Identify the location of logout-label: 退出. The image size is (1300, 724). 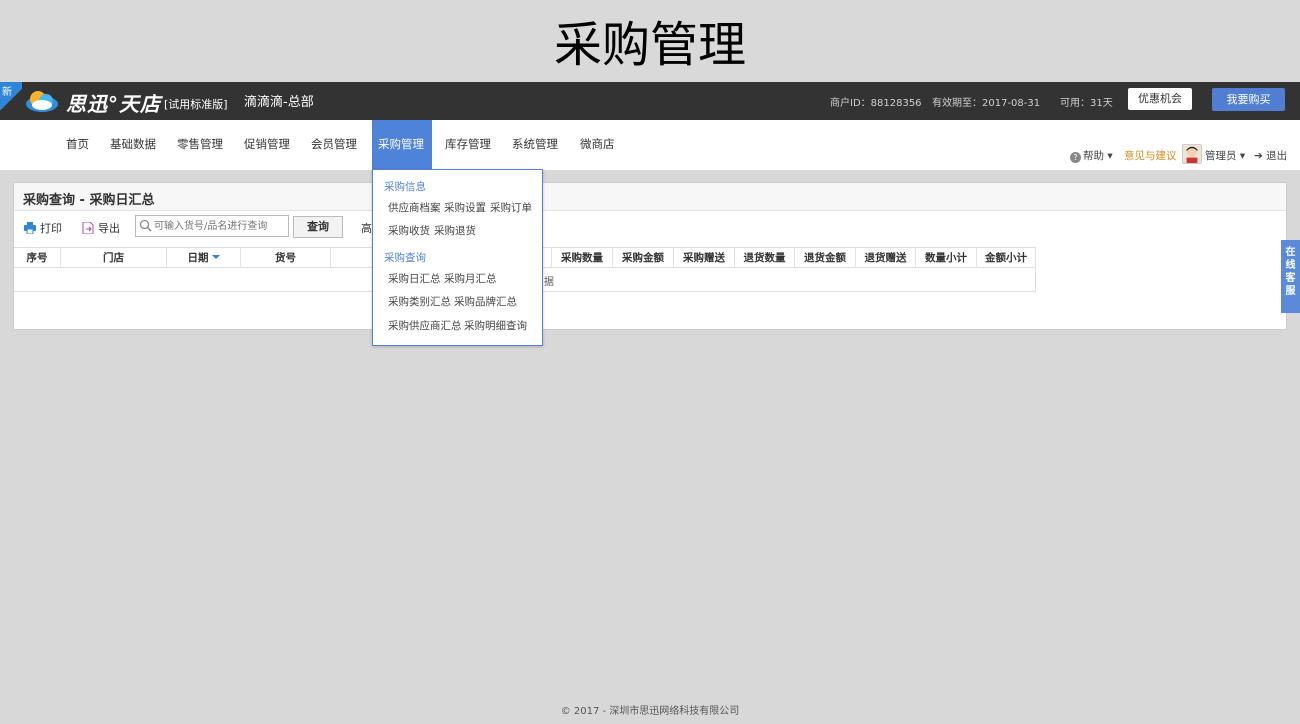
(1277, 156).